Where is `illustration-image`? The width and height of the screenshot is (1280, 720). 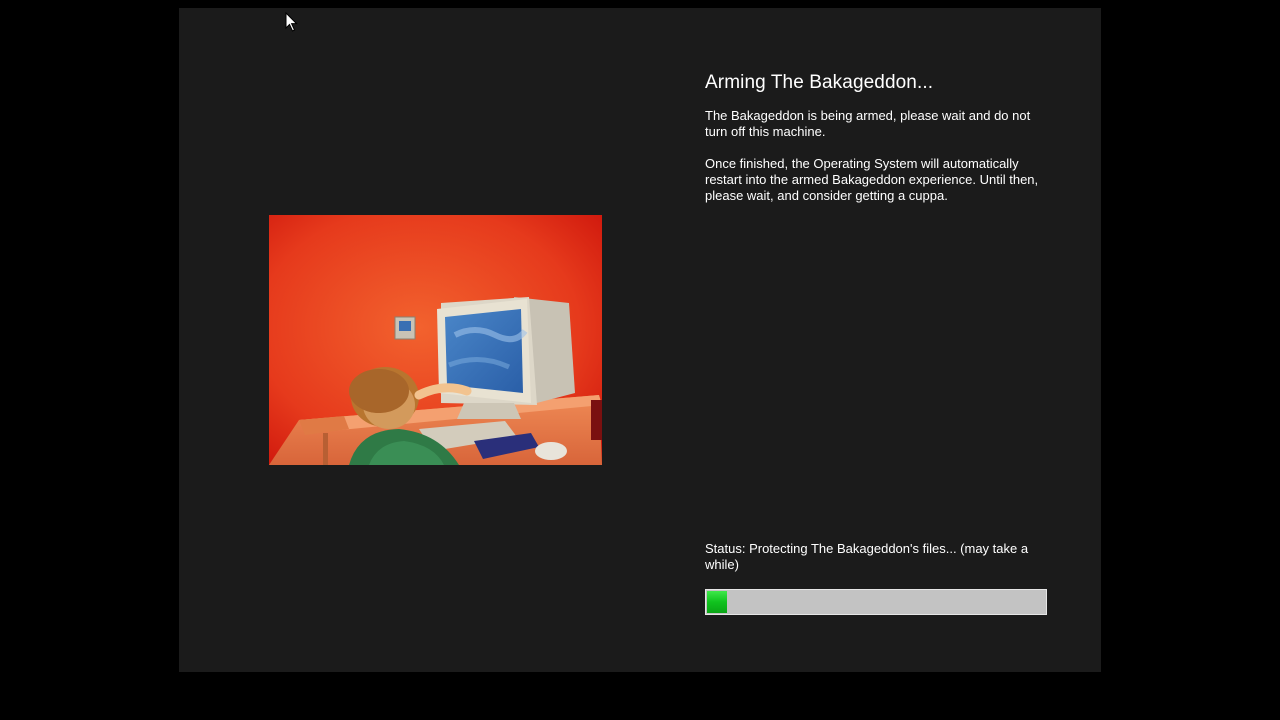
illustration-image is located at coordinates (435, 340).